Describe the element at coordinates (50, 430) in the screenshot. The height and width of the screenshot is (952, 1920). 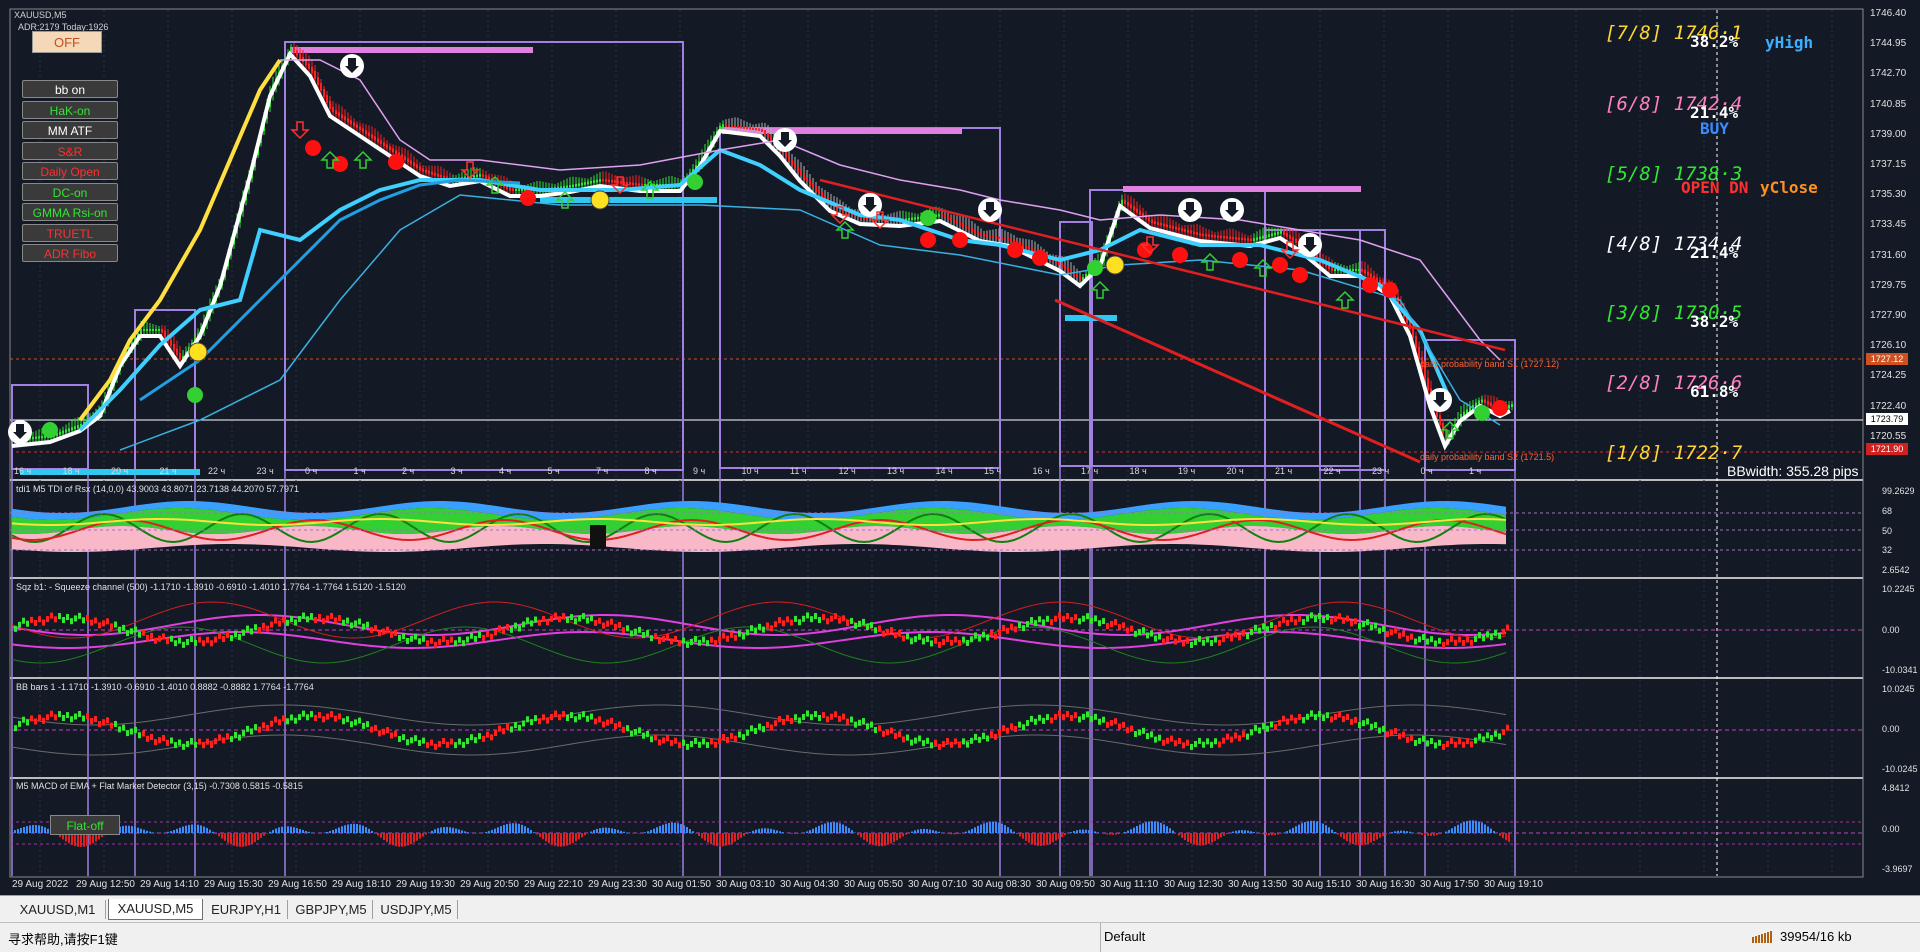
I see `buy-dot` at that location.